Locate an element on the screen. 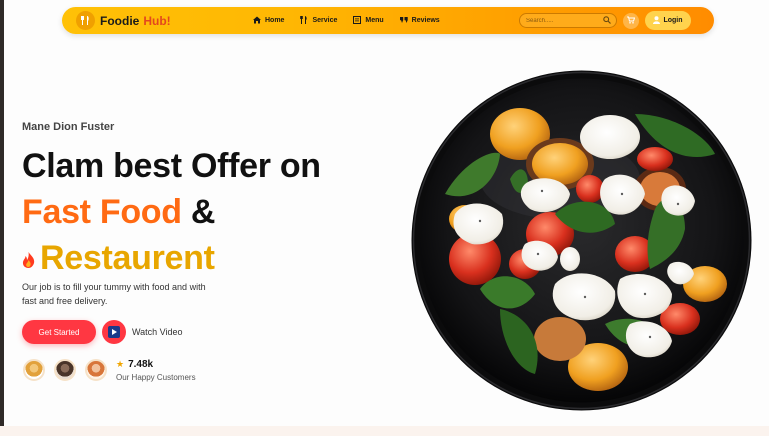 The width and height of the screenshot is (769, 436). hero-subtitle: Mane Dion Fuster is located at coordinates (68, 127).